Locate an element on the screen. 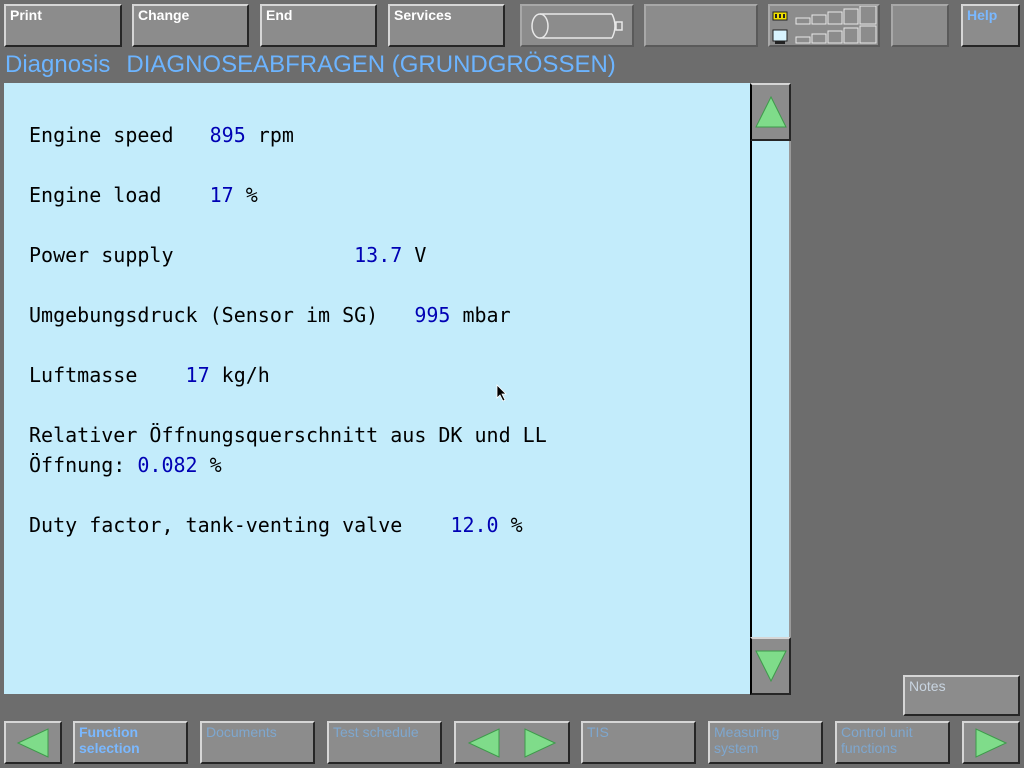  reading-engine-speed: Engine speed 895 rpm is located at coordinates (161, 135).